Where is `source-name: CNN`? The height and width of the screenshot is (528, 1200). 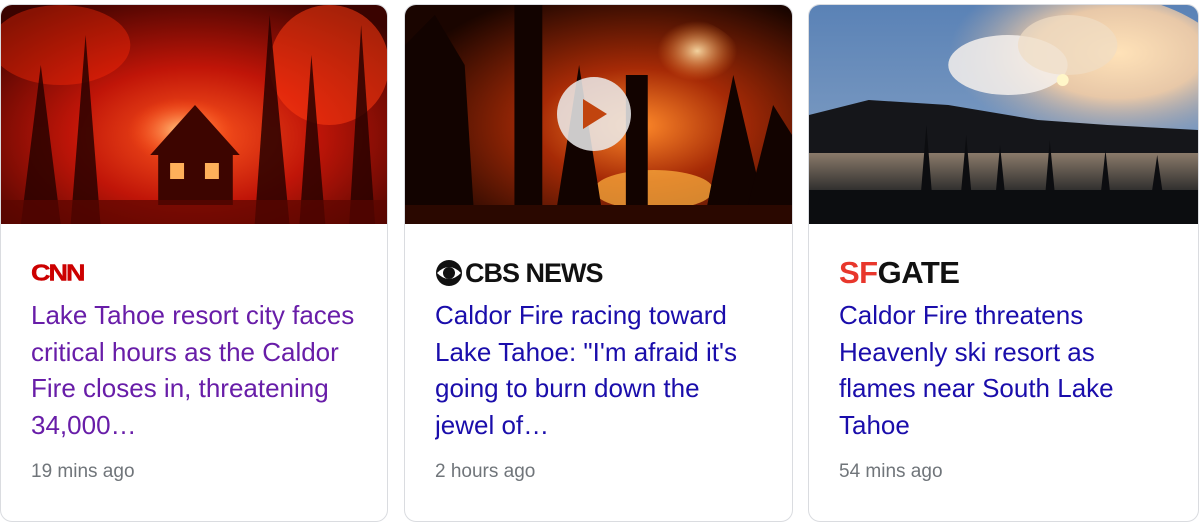
source-name: CNN is located at coordinates (58, 272).